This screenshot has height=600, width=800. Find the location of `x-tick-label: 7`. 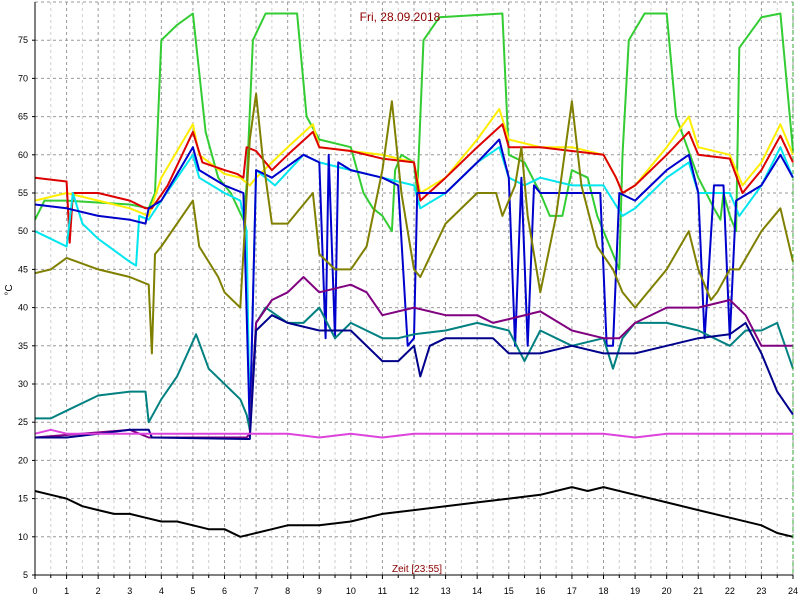

x-tick-label: 7 is located at coordinates (256, 591).